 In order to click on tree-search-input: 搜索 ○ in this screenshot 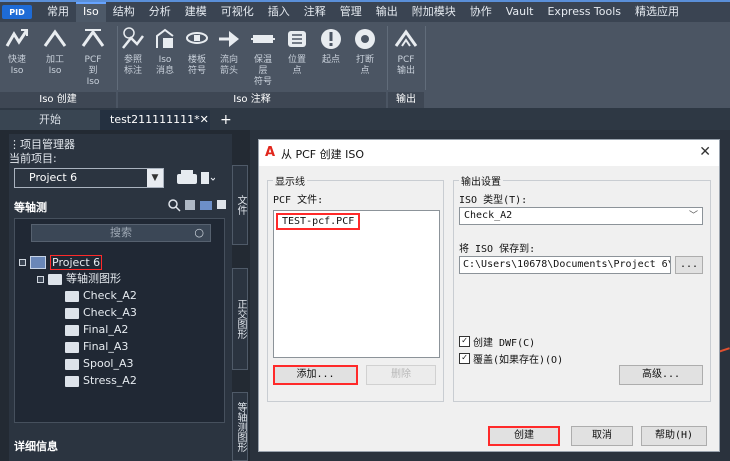, I will do `click(121, 233)`.